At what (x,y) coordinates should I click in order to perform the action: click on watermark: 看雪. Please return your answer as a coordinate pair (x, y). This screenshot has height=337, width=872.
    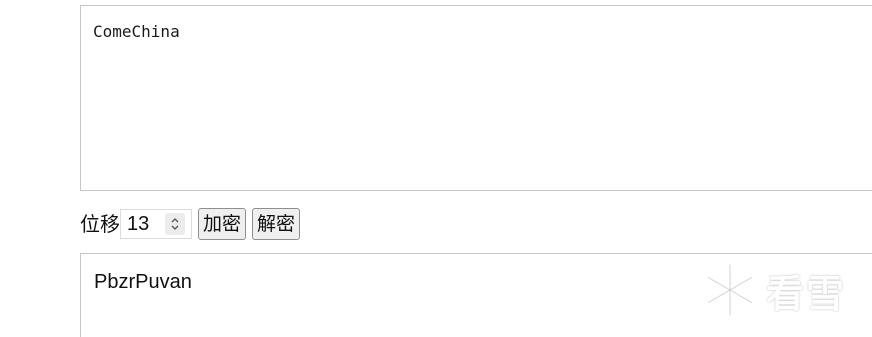
    Looking at the image, I should click on (780, 290).